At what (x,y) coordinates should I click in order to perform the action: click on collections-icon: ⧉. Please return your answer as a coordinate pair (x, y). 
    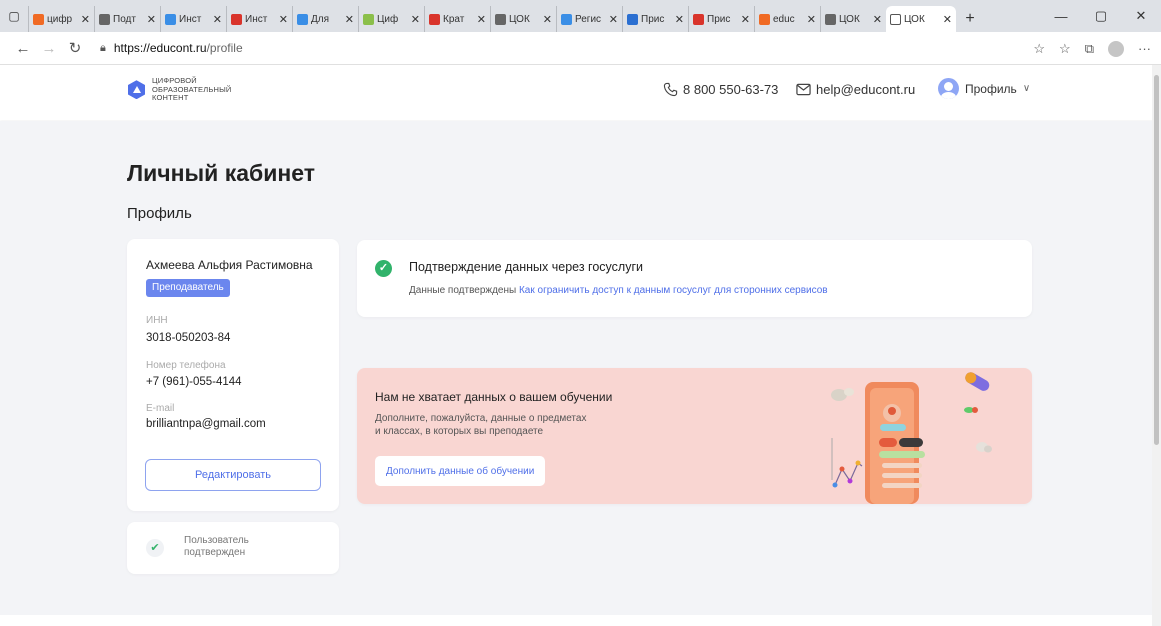
    Looking at the image, I should click on (1089, 49).